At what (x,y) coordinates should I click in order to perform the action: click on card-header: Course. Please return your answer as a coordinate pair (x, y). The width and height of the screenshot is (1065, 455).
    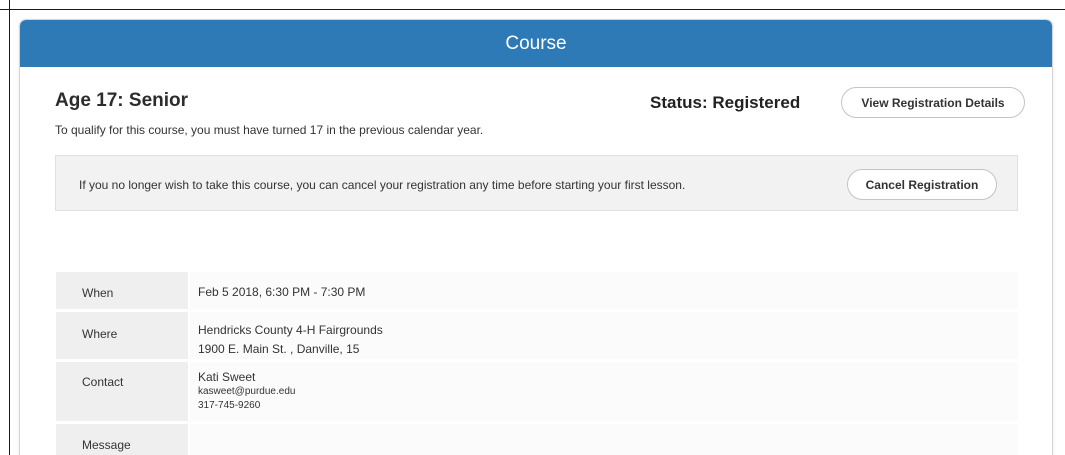
    Looking at the image, I should click on (536, 43).